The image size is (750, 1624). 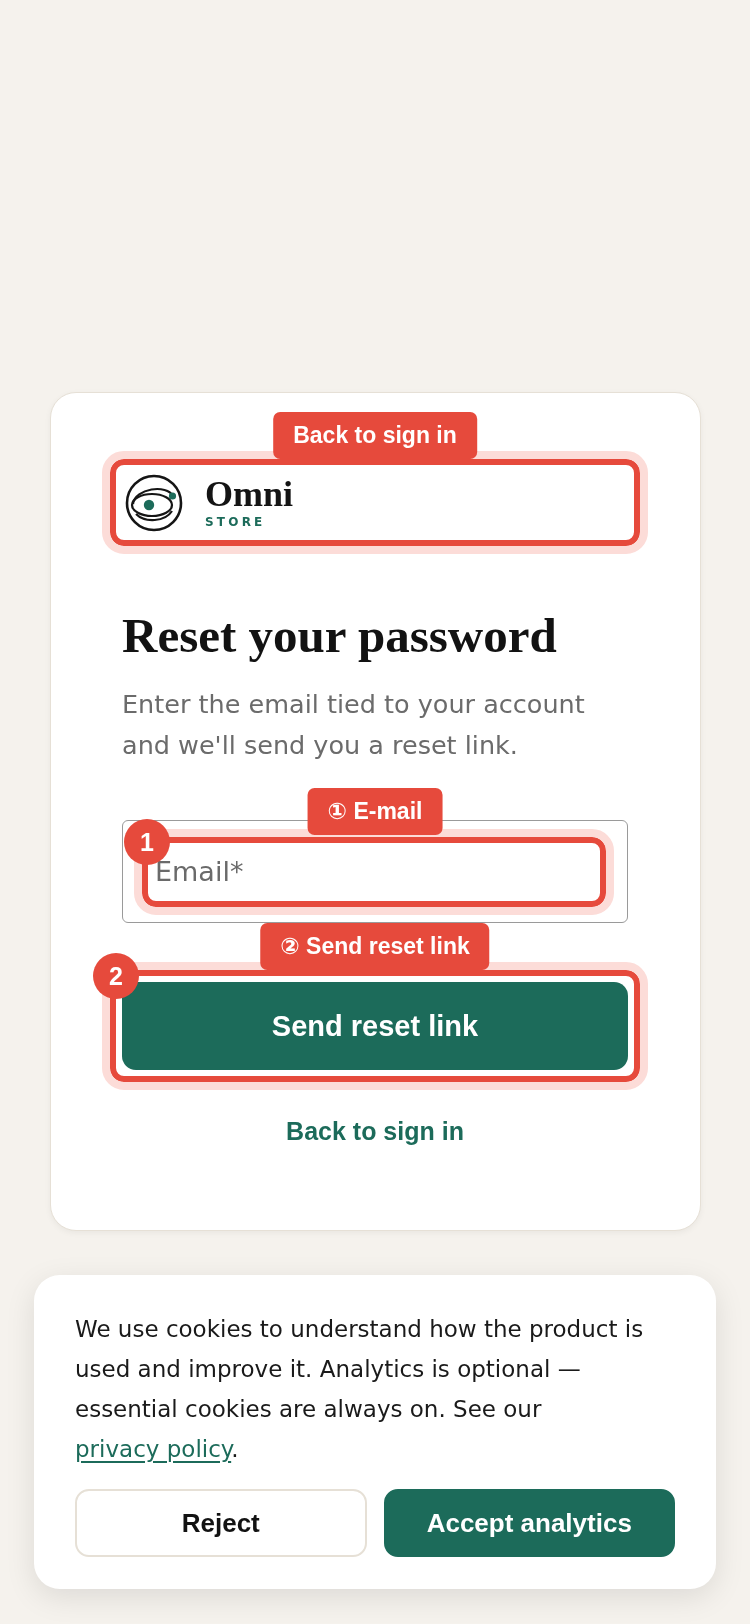 What do you see at coordinates (221, 1523) in the screenshot?
I see `reject-button: Reject` at bounding box center [221, 1523].